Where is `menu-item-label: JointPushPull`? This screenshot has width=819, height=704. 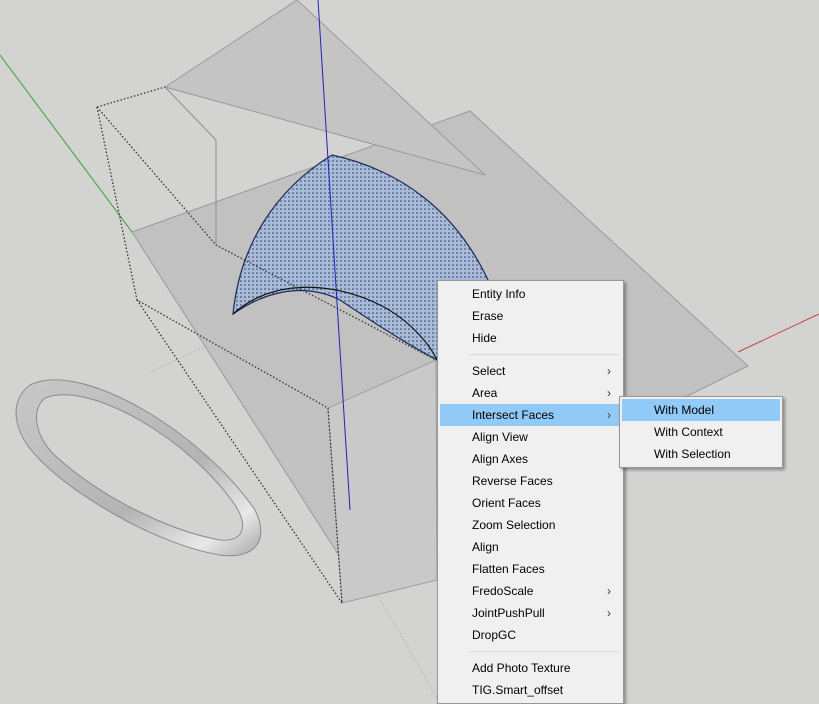
menu-item-label: JointPushPull is located at coordinates (508, 613).